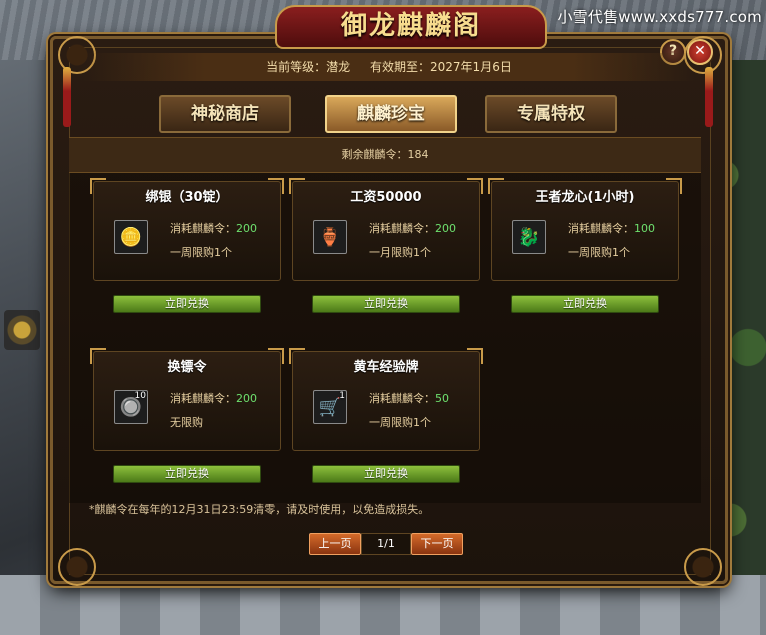  I want to click on gold-pot-icon: 🏺, so click(330, 237).